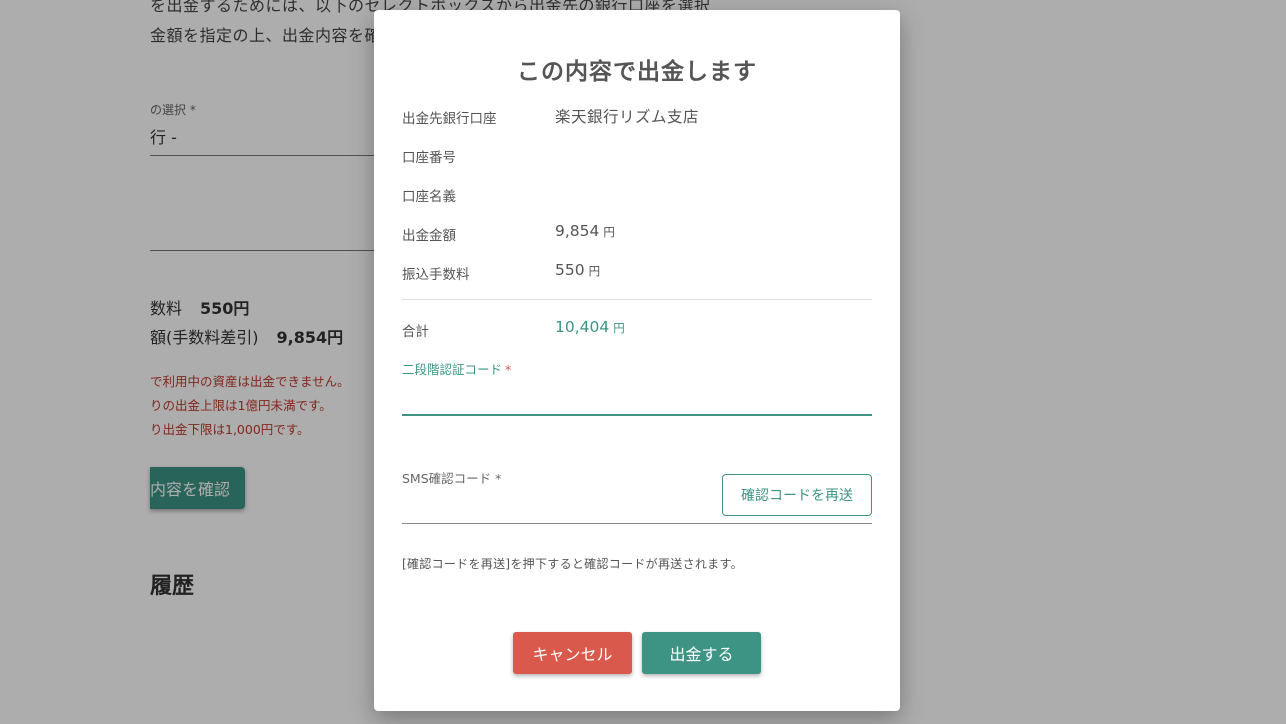  Describe the element at coordinates (797, 495) in the screenshot. I see `resend-code-button: 確認コードを再送` at that location.